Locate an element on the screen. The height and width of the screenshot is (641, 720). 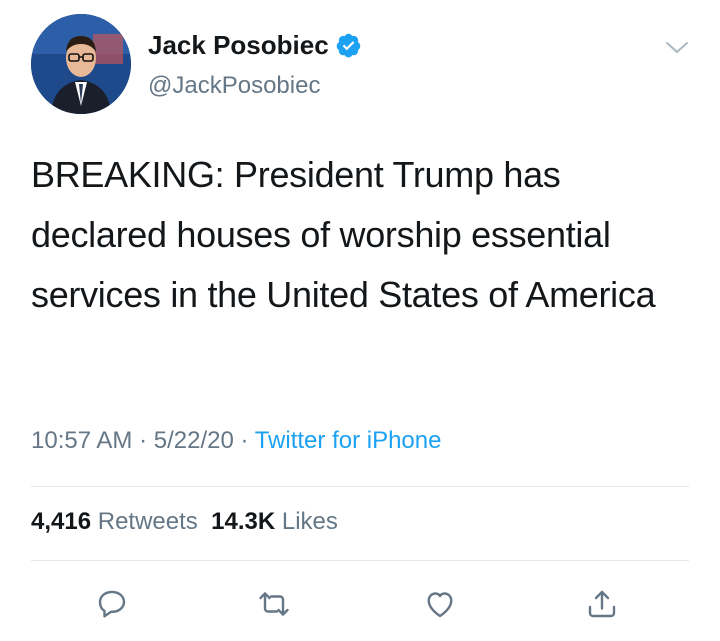
reply-icon is located at coordinates (112, 604).